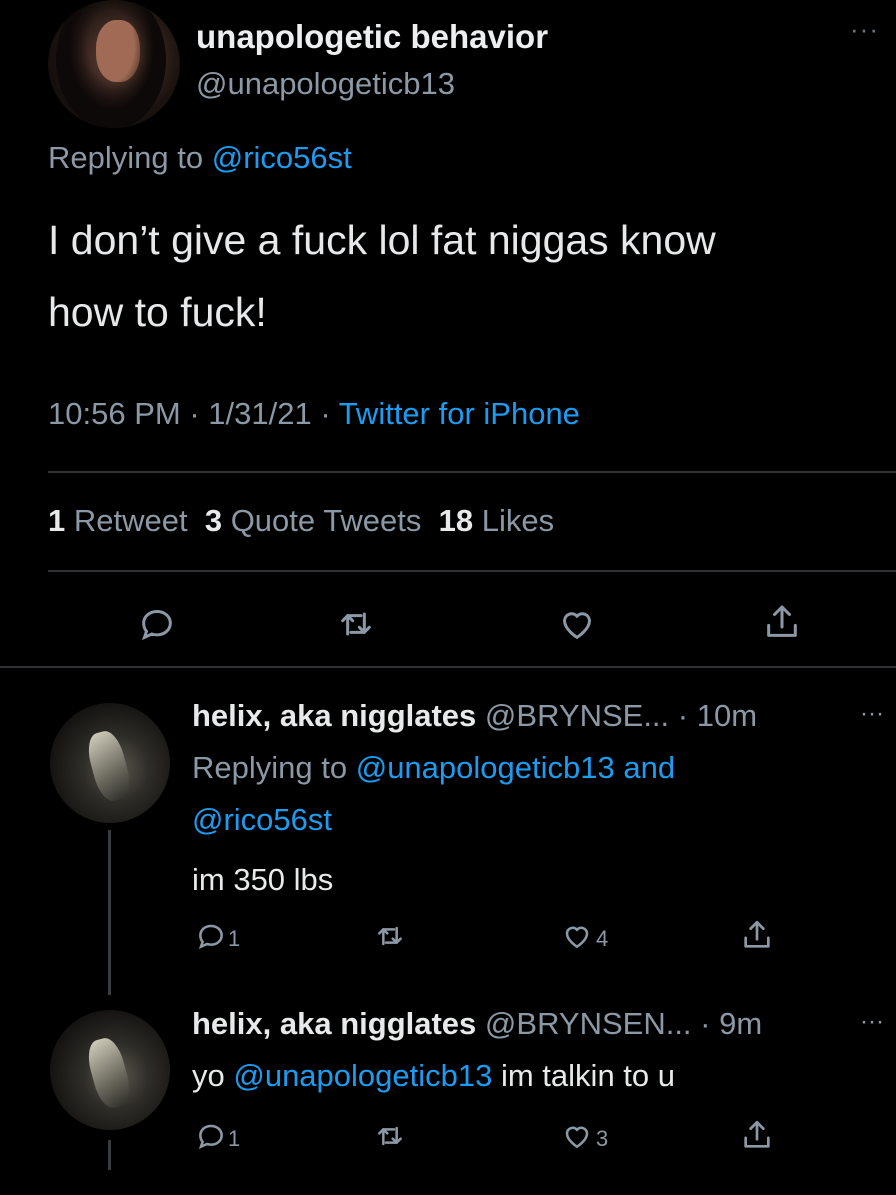 The image size is (896, 1195). I want to click on reply-text: yo @unapologeticb13 im talkin to u, so click(433, 1076).